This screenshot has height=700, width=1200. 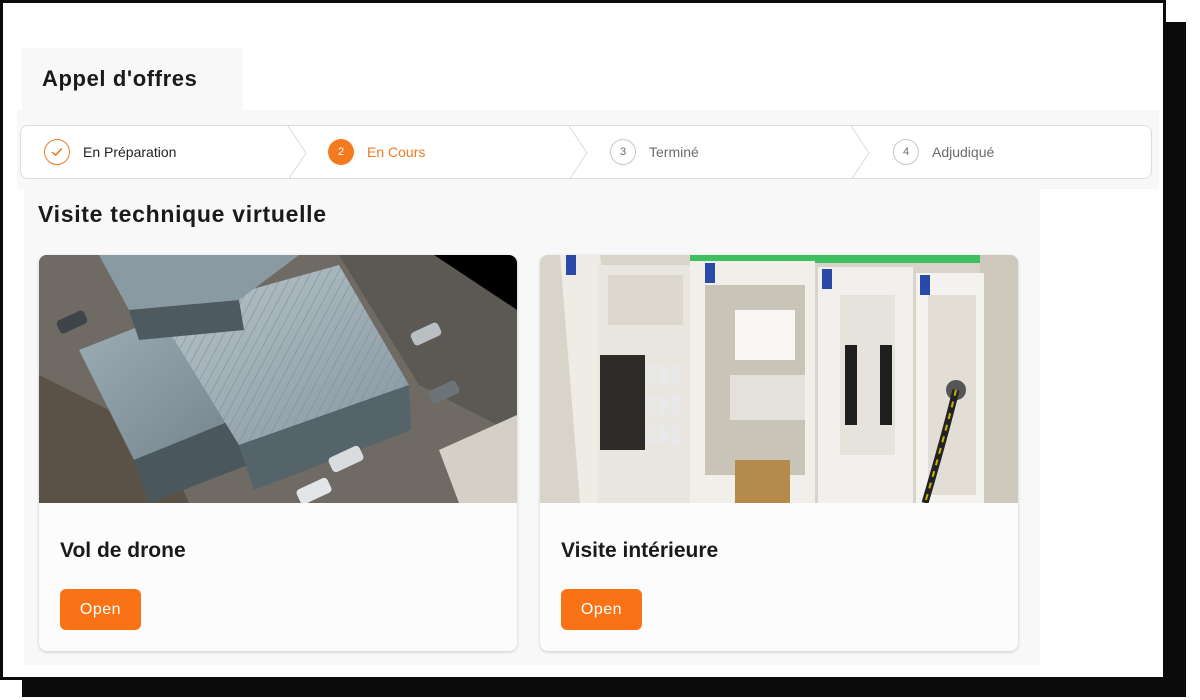 What do you see at coordinates (674, 152) in the screenshot?
I see `step-label: Terminé` at bounding box center [674, 152].